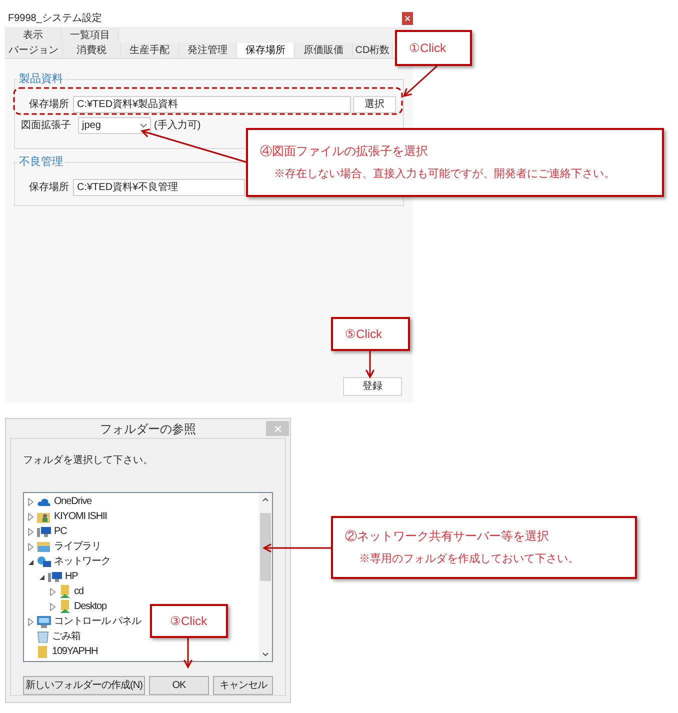 Image resolution: width=678 pixels, height=713 pixels. I want to click on folder-tree-item: 109YAPHH, so click(75, 651).